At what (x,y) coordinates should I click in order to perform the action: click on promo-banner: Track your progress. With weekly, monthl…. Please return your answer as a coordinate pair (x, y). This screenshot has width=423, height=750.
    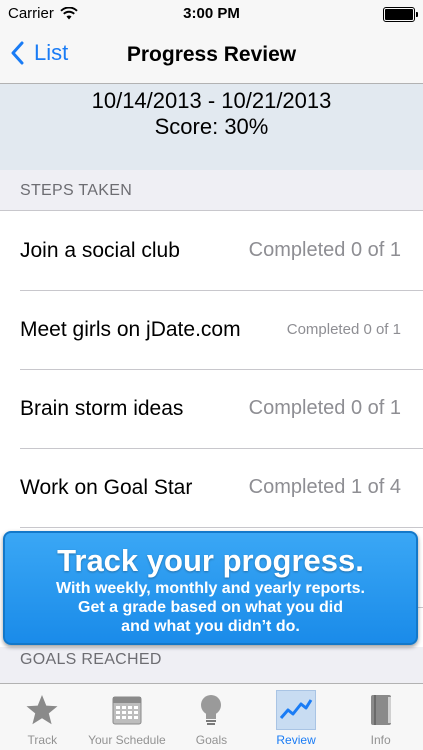
    Looking at the image, I should click on (210, 588).